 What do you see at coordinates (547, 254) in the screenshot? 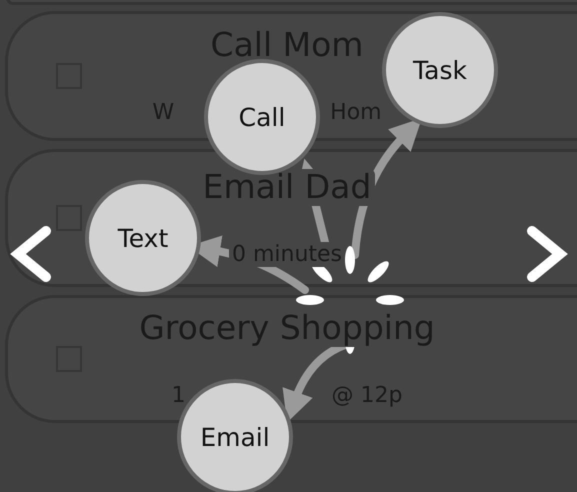
I see `chevron-right-icon` at bounding box center [547, 254].